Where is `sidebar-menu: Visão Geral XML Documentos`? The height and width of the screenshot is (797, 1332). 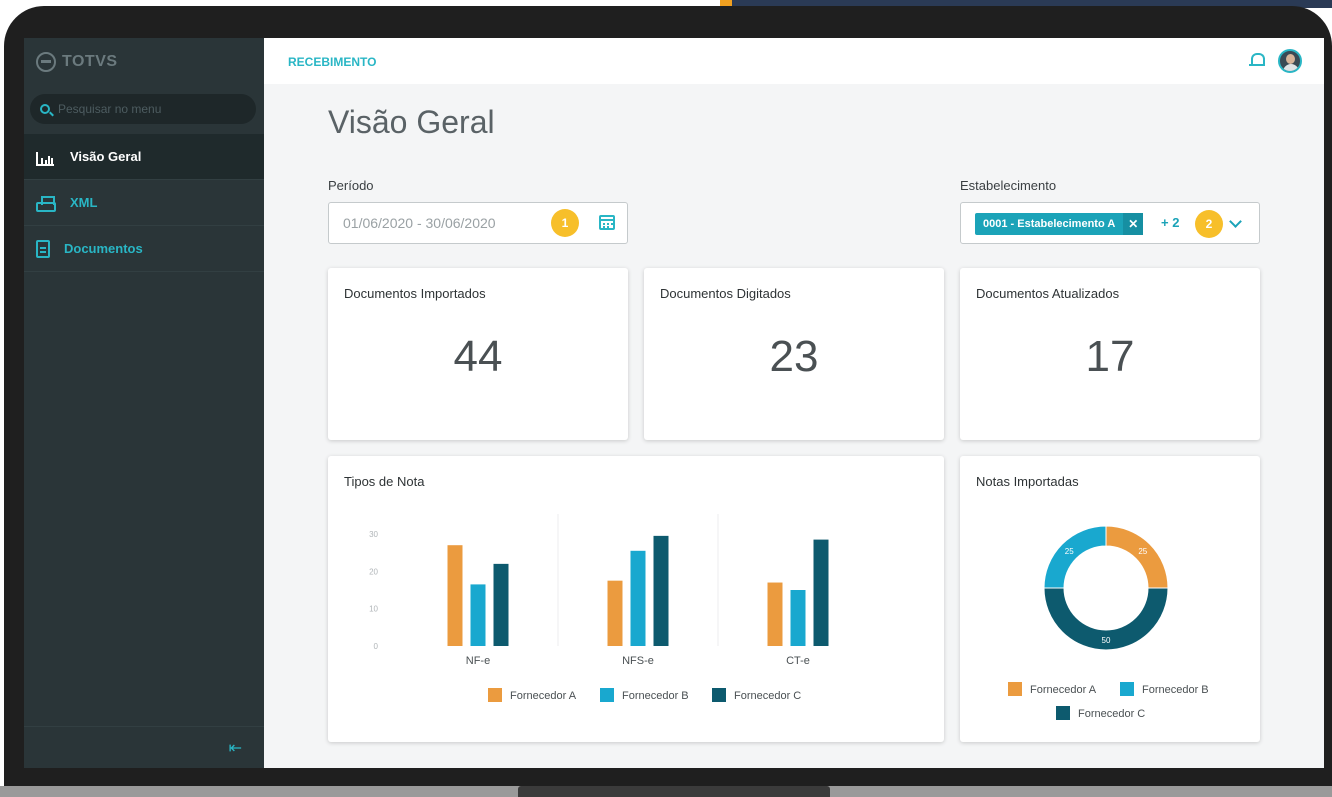 sidebar-menu: Visão Geral XML Documentos is located at coordinates (144, 203).